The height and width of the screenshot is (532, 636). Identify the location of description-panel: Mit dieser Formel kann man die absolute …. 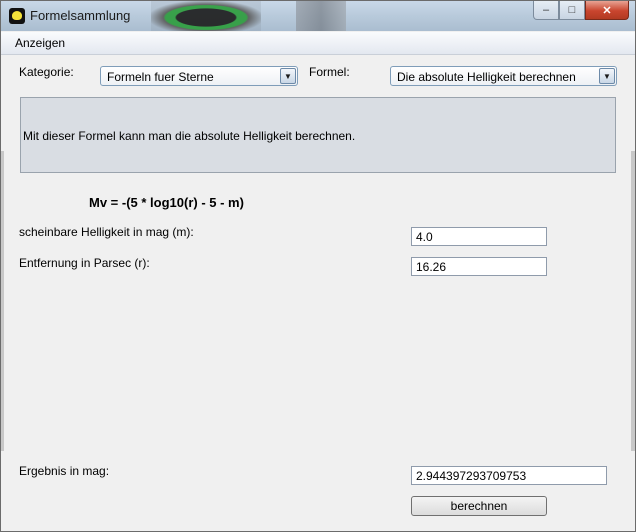
(318, 135).